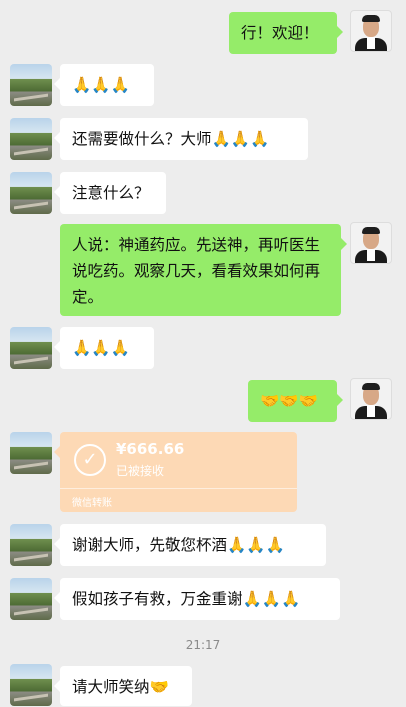 This screenshot has width=406, height=707. I want to click on transfer-footer: 微信转账, so click(92, 503).